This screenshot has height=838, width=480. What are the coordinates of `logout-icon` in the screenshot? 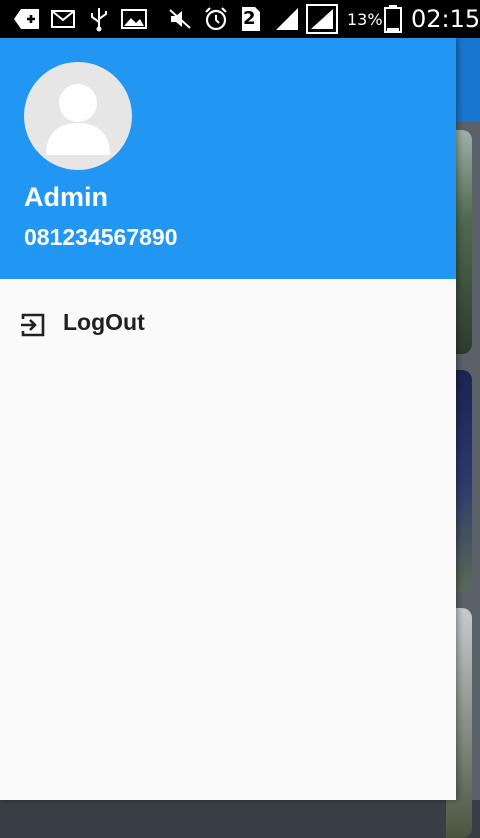 It's located at (33, 325).